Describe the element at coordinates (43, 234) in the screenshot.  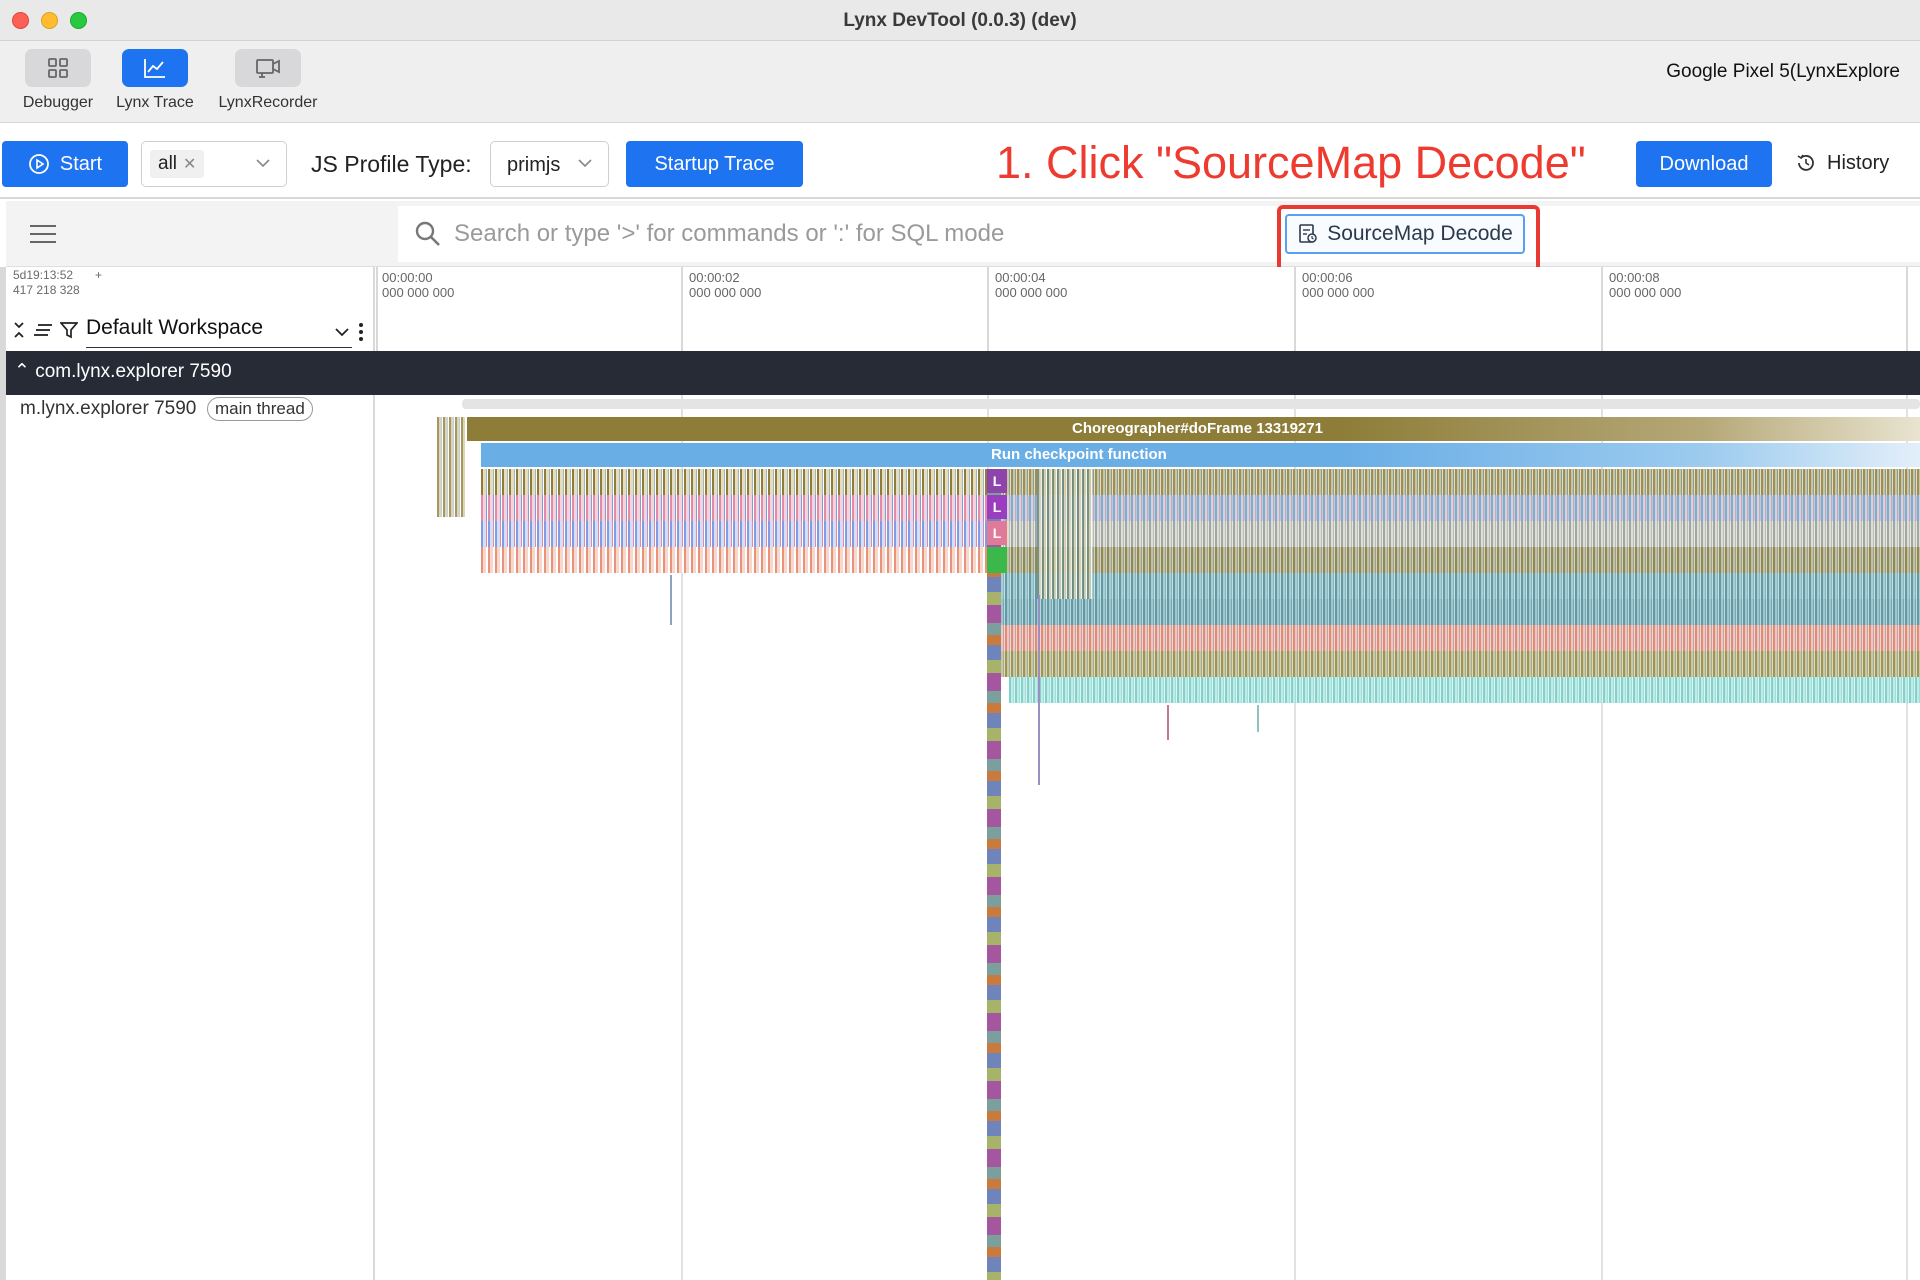
I see `hamburger-menu-icon` at that location.